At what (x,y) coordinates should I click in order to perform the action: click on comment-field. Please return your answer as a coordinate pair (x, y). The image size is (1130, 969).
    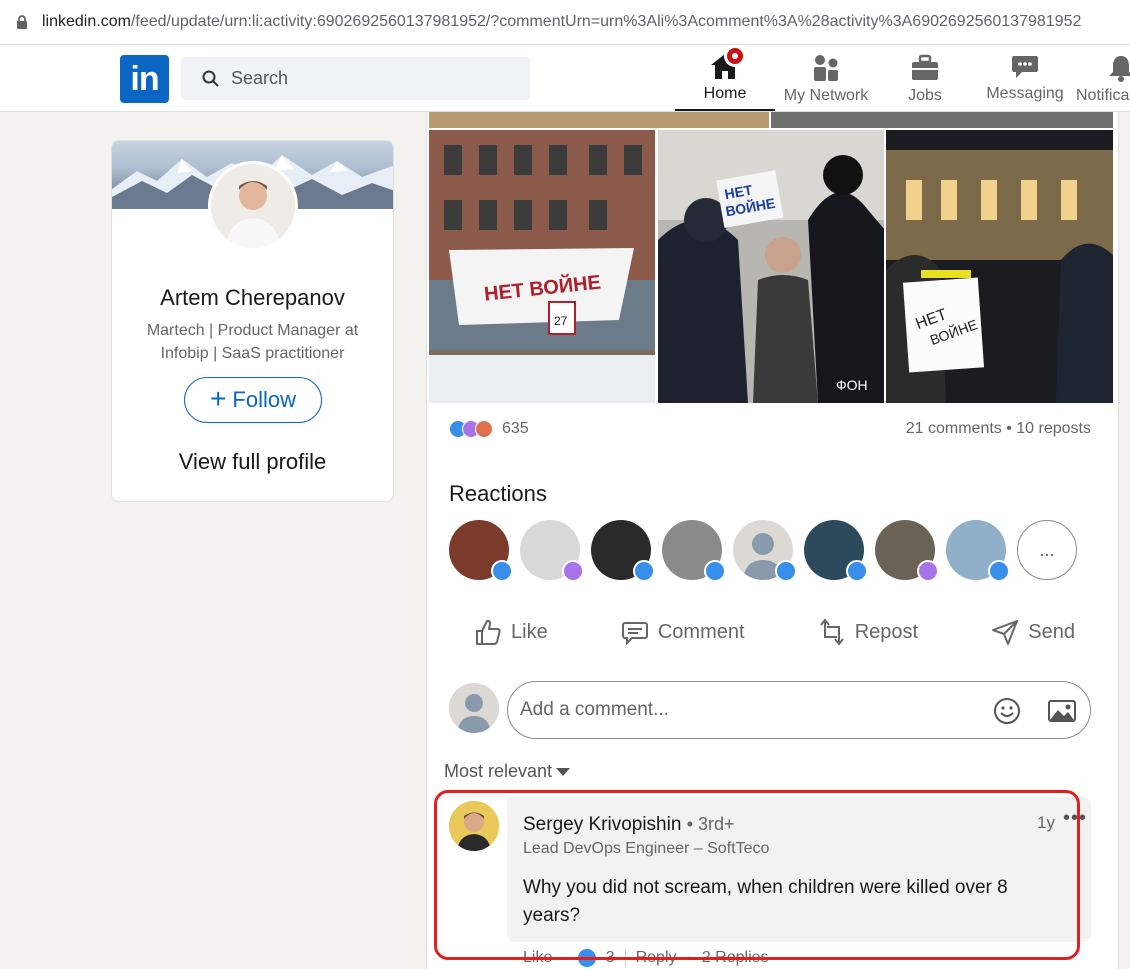
    Looking at the image, I should click on (799, 710).